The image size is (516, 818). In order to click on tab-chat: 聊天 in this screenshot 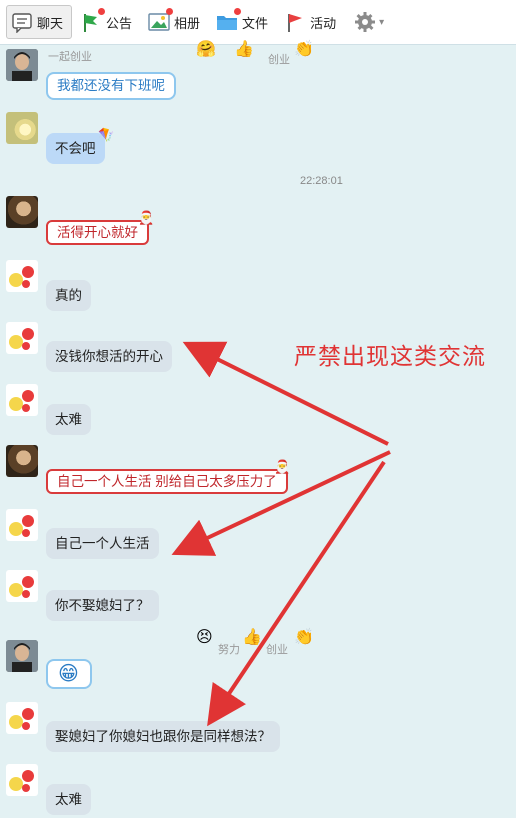, I will do `click(39, 22)`.